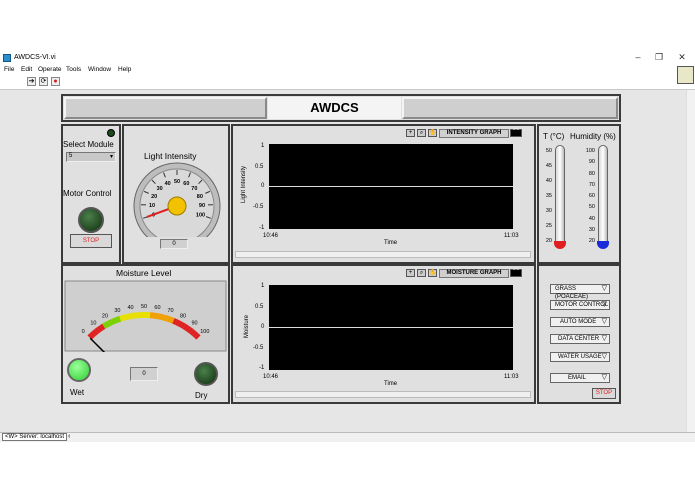  Describe the element at coordinates (31, 81) in the screenshot. I see `run-arrow-icon: ➔` at that location.